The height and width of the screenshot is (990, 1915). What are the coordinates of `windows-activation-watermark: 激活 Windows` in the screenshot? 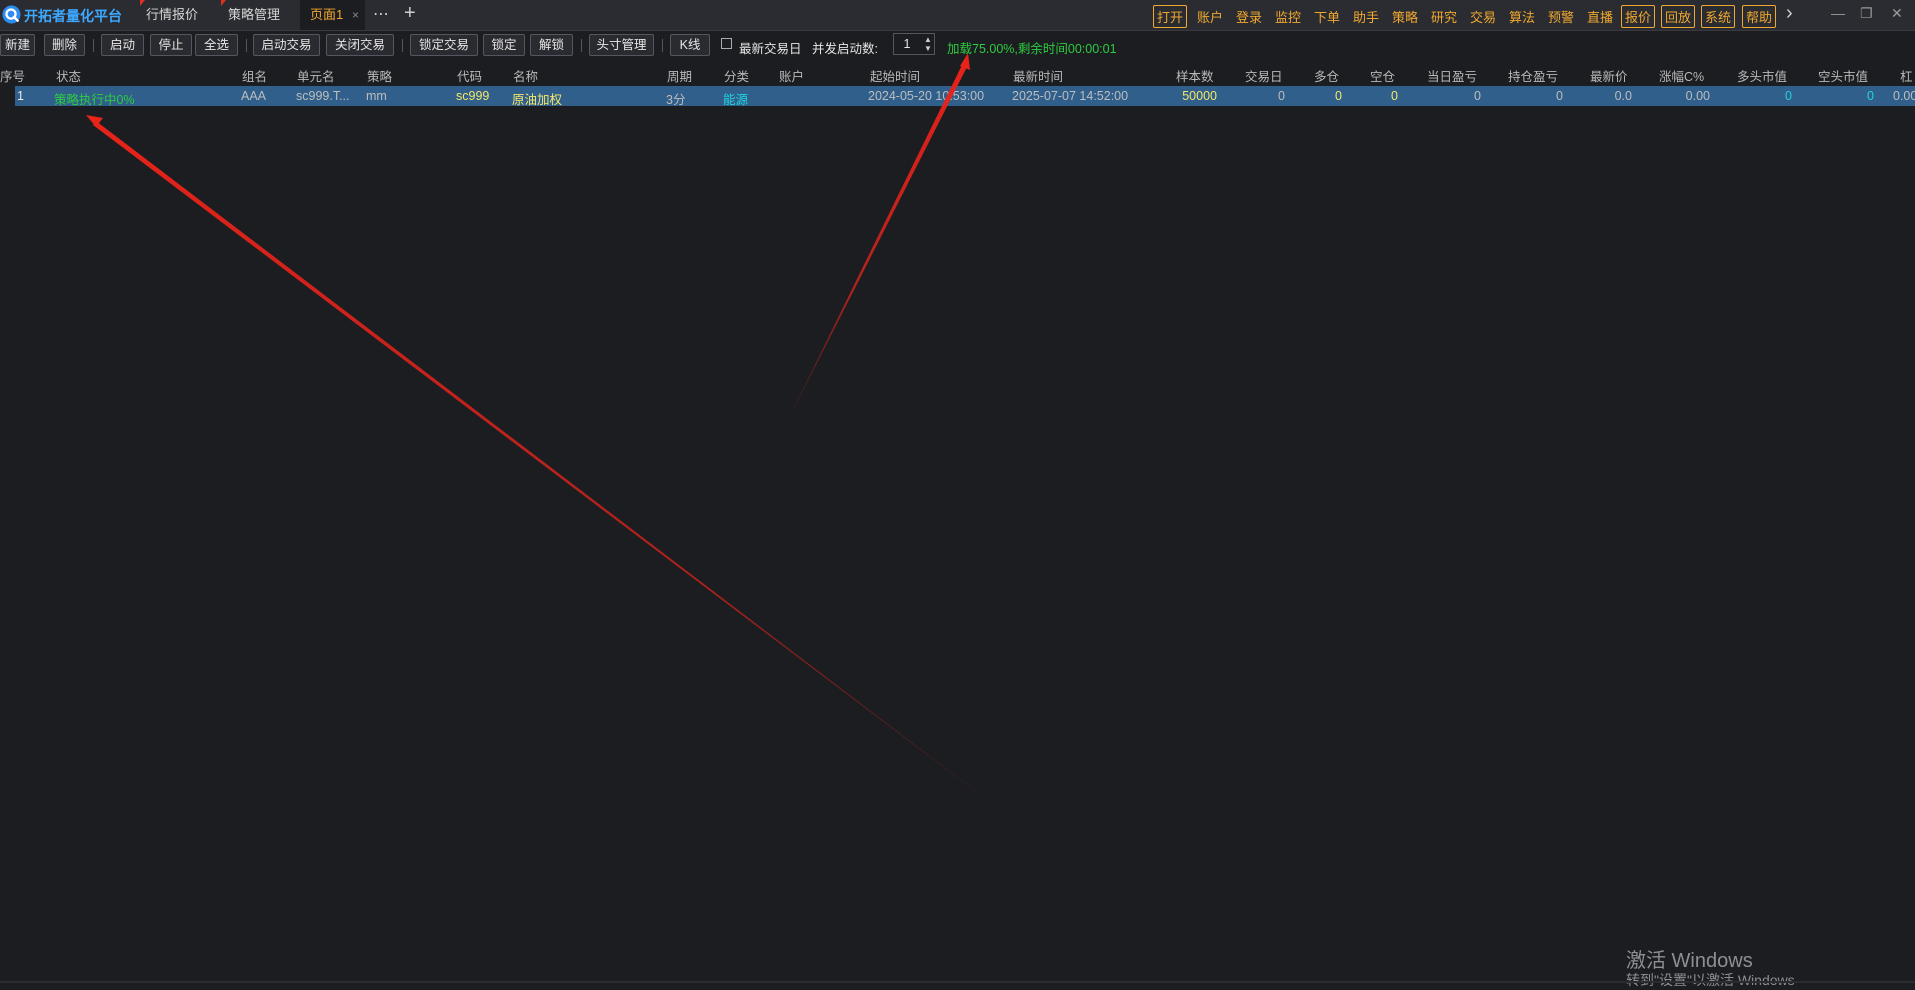 It's located at (1689, 961).